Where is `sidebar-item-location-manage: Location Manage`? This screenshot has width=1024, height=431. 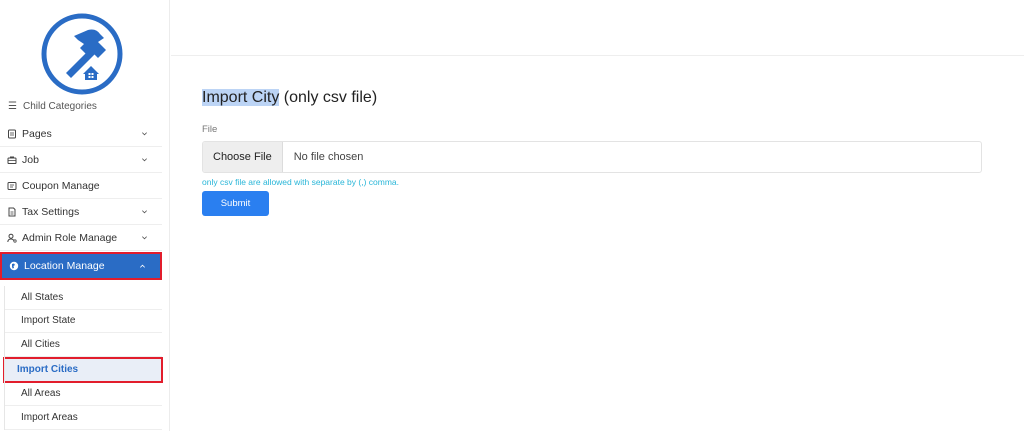
sidebar-item-location-manage: Location Manage is located at coordinates (81, 266).